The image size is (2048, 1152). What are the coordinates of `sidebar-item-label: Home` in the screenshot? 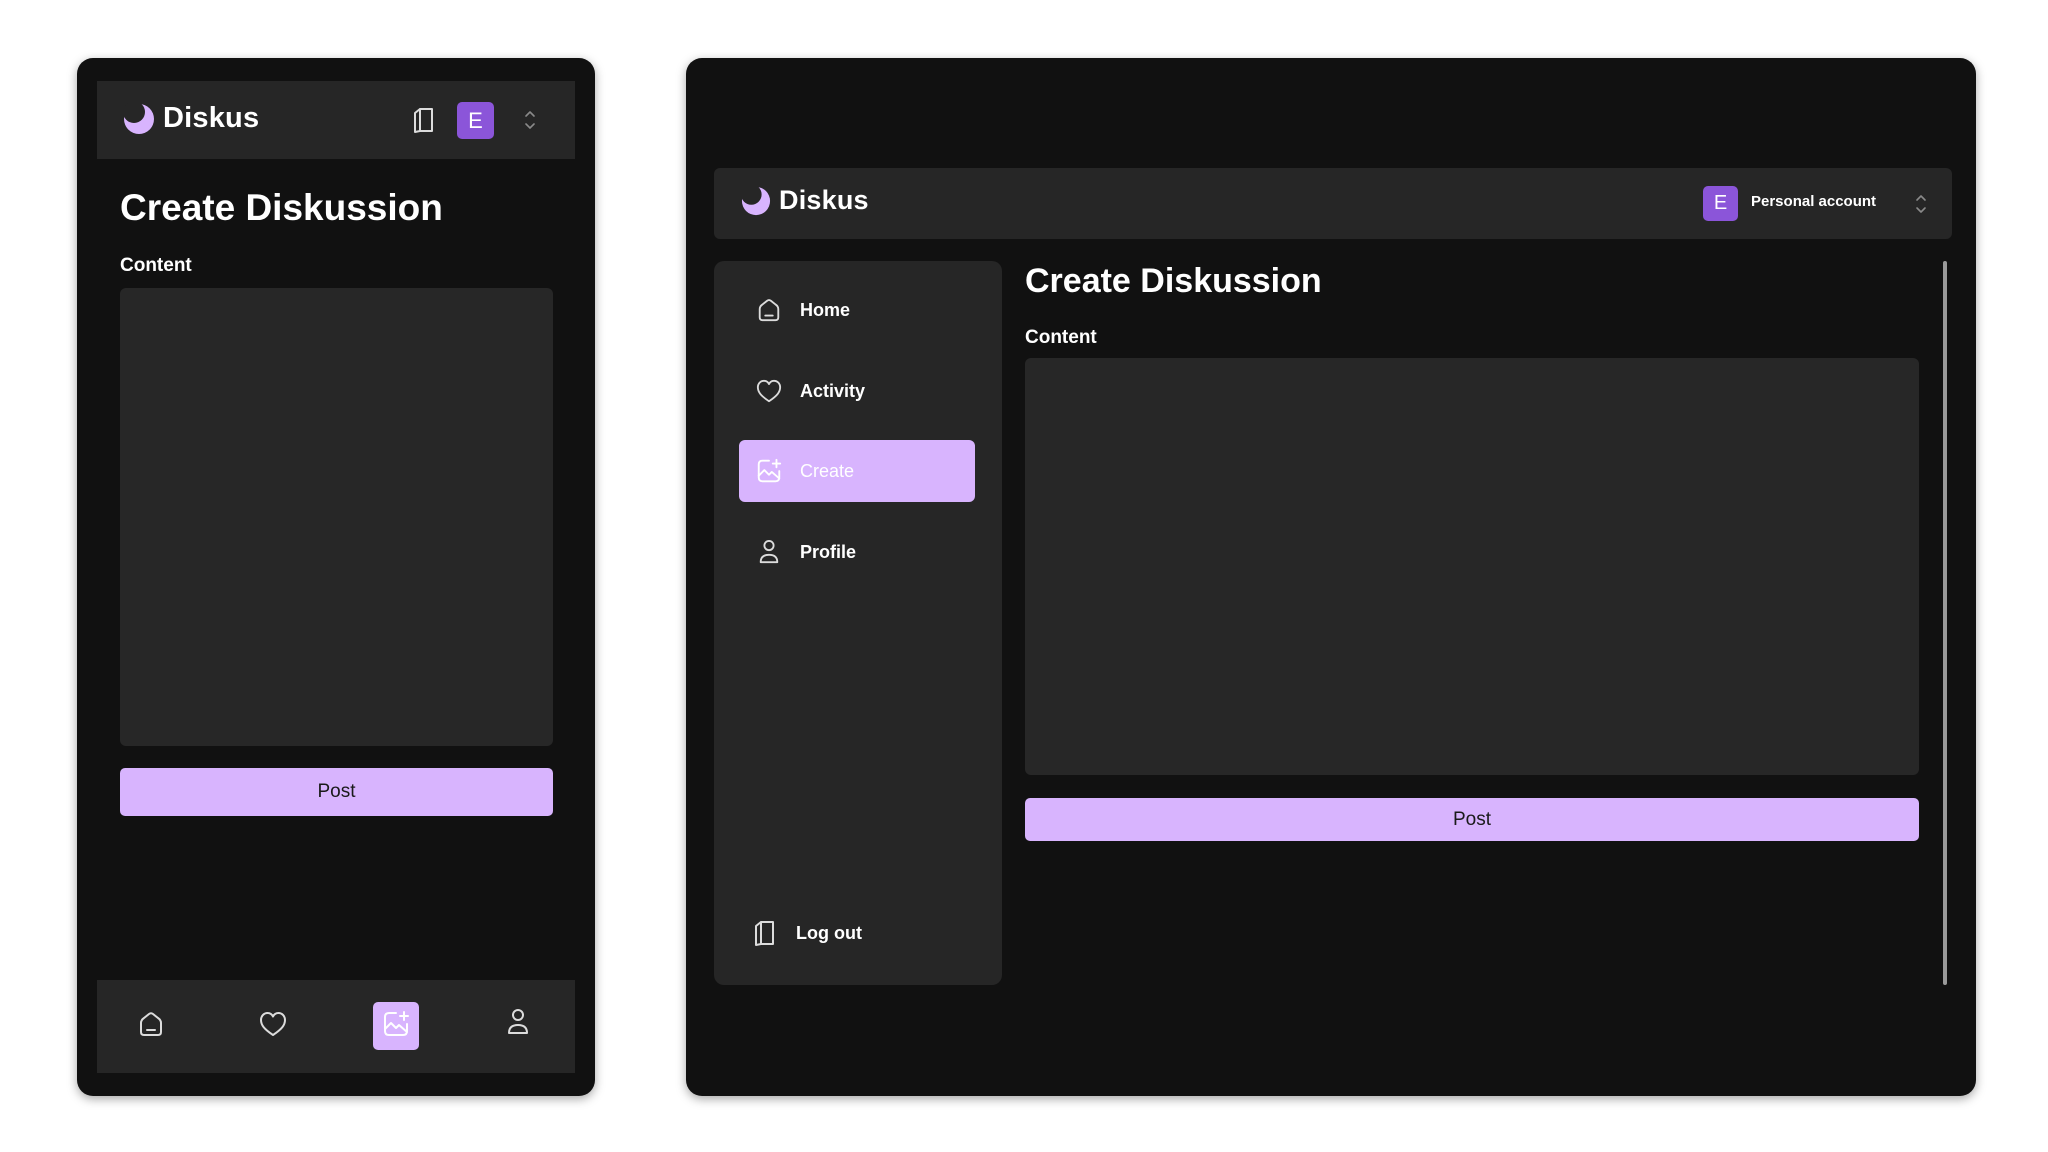 It's located at (825, 309).